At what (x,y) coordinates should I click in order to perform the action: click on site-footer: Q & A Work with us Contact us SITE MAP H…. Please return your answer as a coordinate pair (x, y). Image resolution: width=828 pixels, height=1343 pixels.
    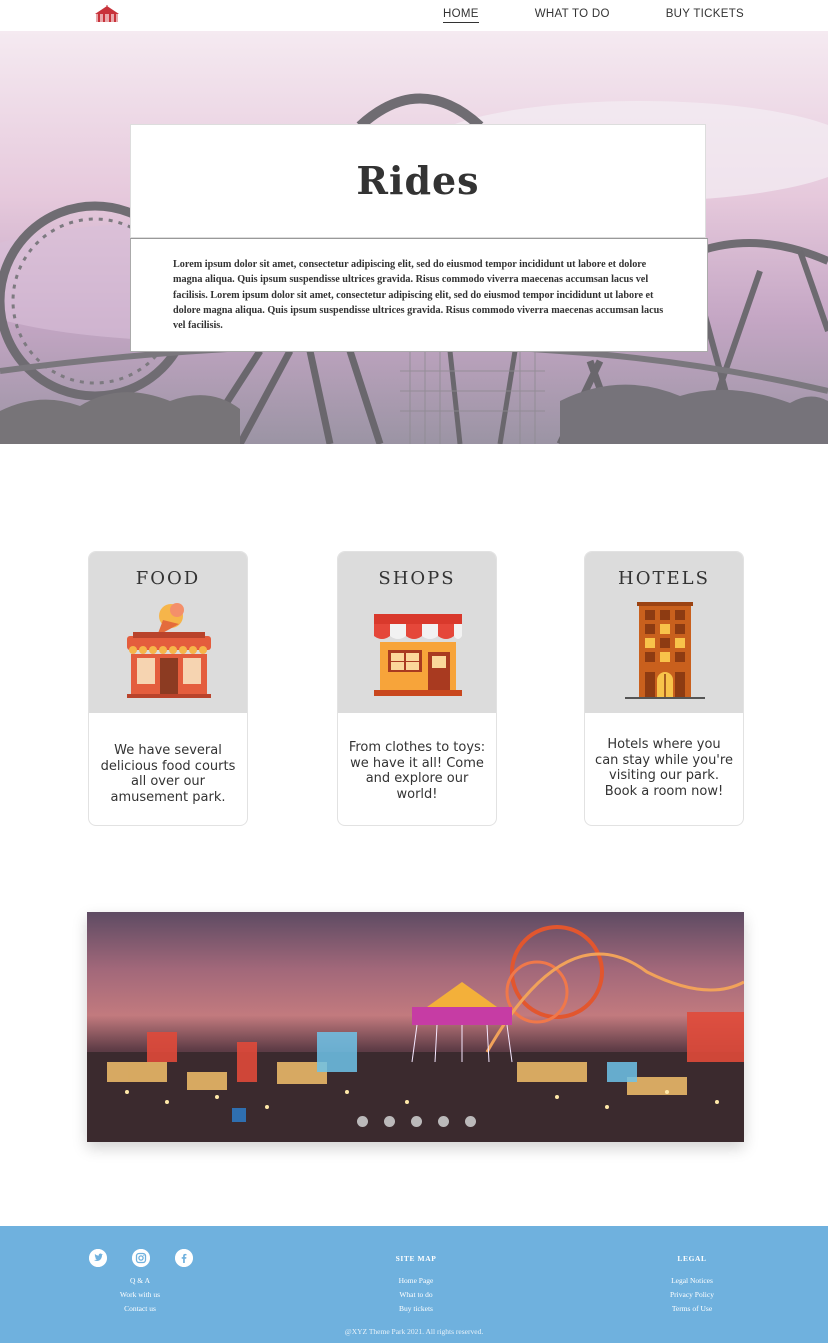
    Looking at the image, I should click on (414, 1284).